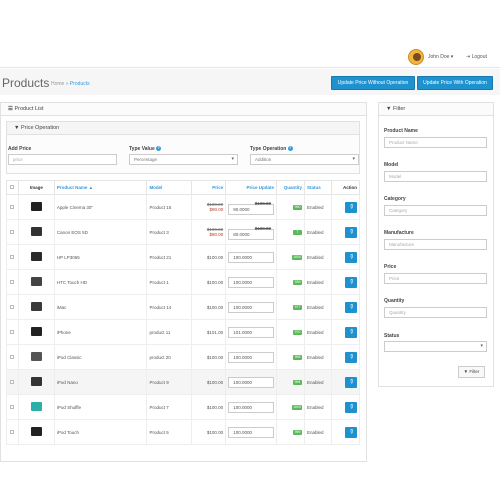 This screenshot has width=500, height=500. I want to click on user-avatar, so click(416, 57).